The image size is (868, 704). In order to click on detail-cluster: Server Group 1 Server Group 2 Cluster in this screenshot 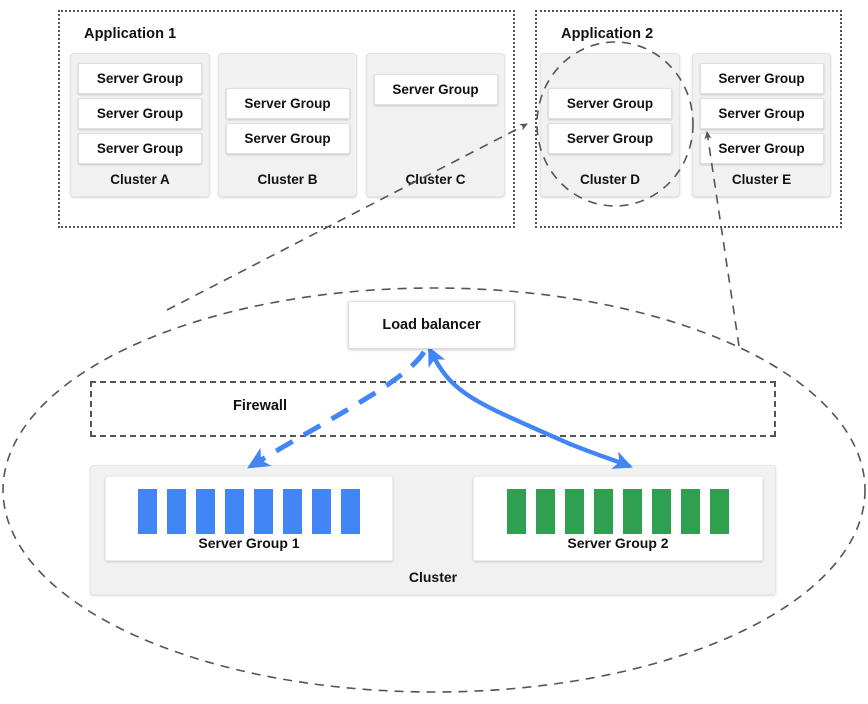, I will do `click(433, 530)`.